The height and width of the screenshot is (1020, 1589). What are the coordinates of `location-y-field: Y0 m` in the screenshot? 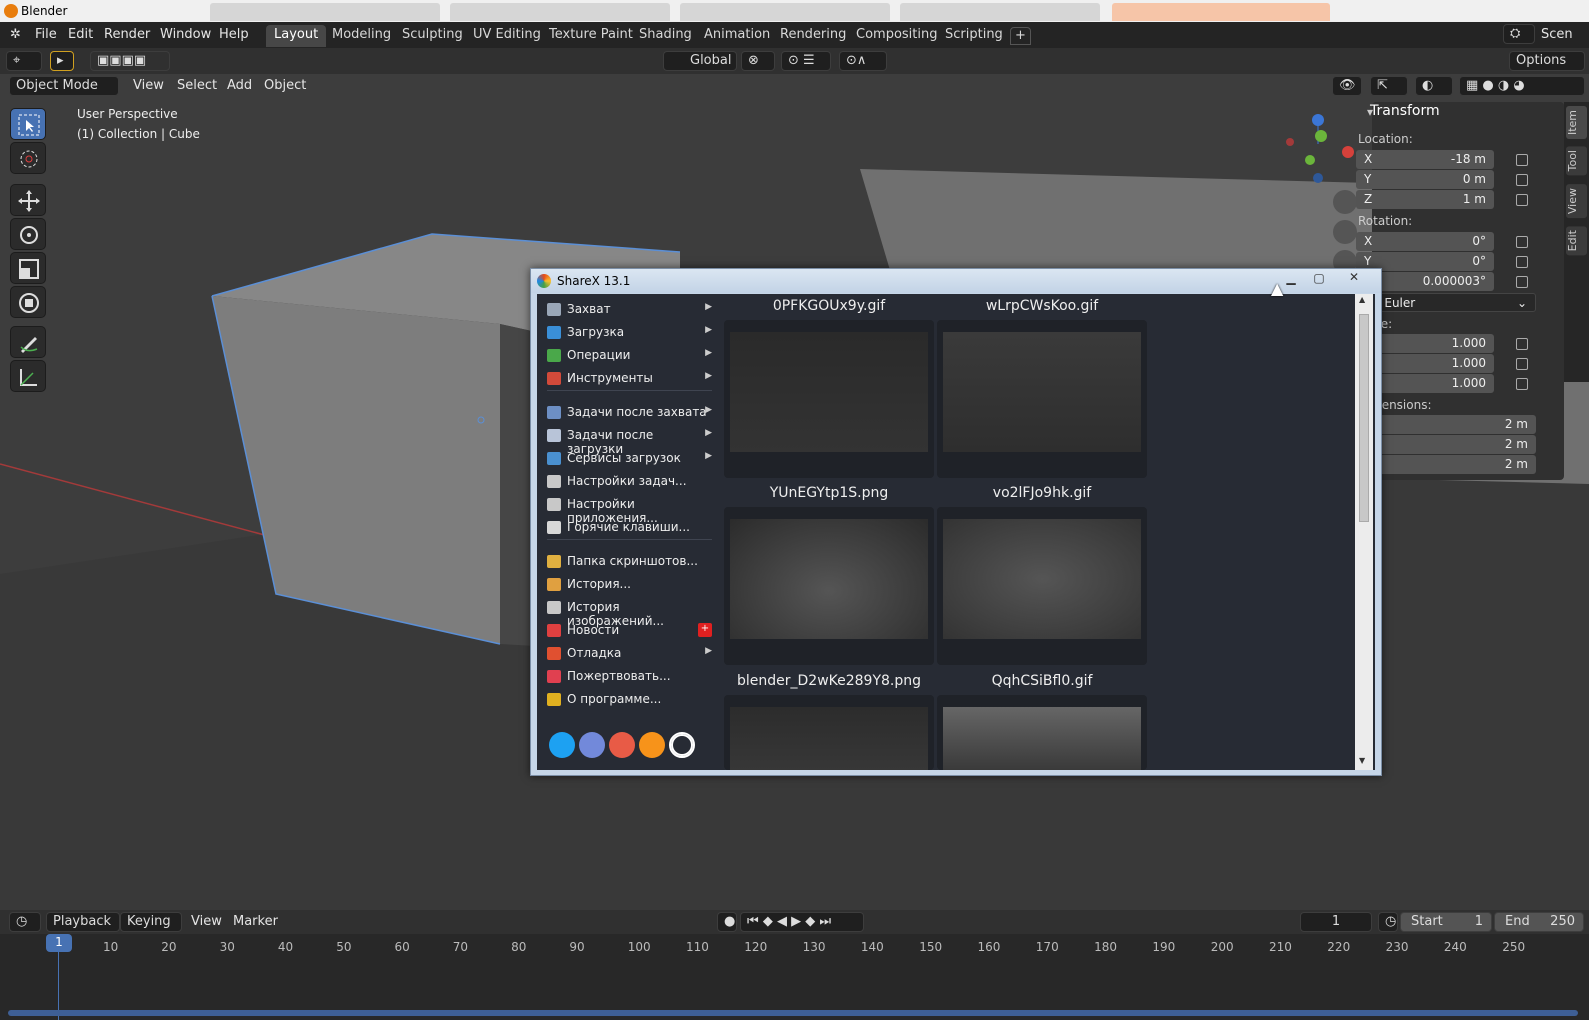 It's located at (1425, 179).